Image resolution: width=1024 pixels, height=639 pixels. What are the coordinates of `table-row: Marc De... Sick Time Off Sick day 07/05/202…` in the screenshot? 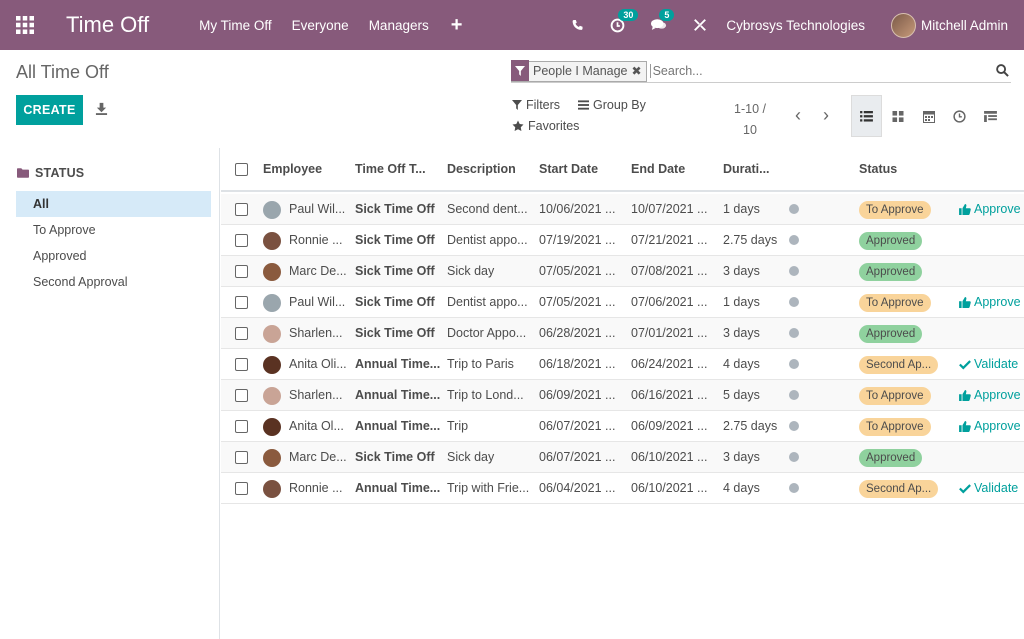 It's located at (622, 271).